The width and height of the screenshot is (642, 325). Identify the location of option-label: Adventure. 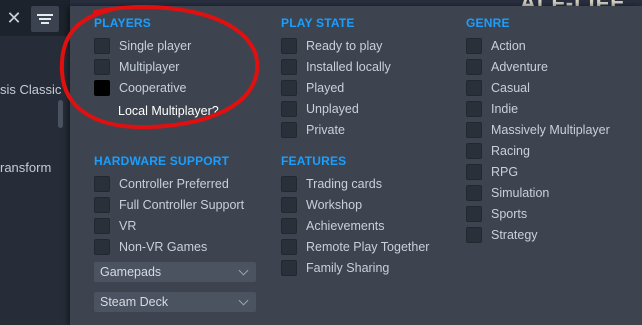
(519, 67).